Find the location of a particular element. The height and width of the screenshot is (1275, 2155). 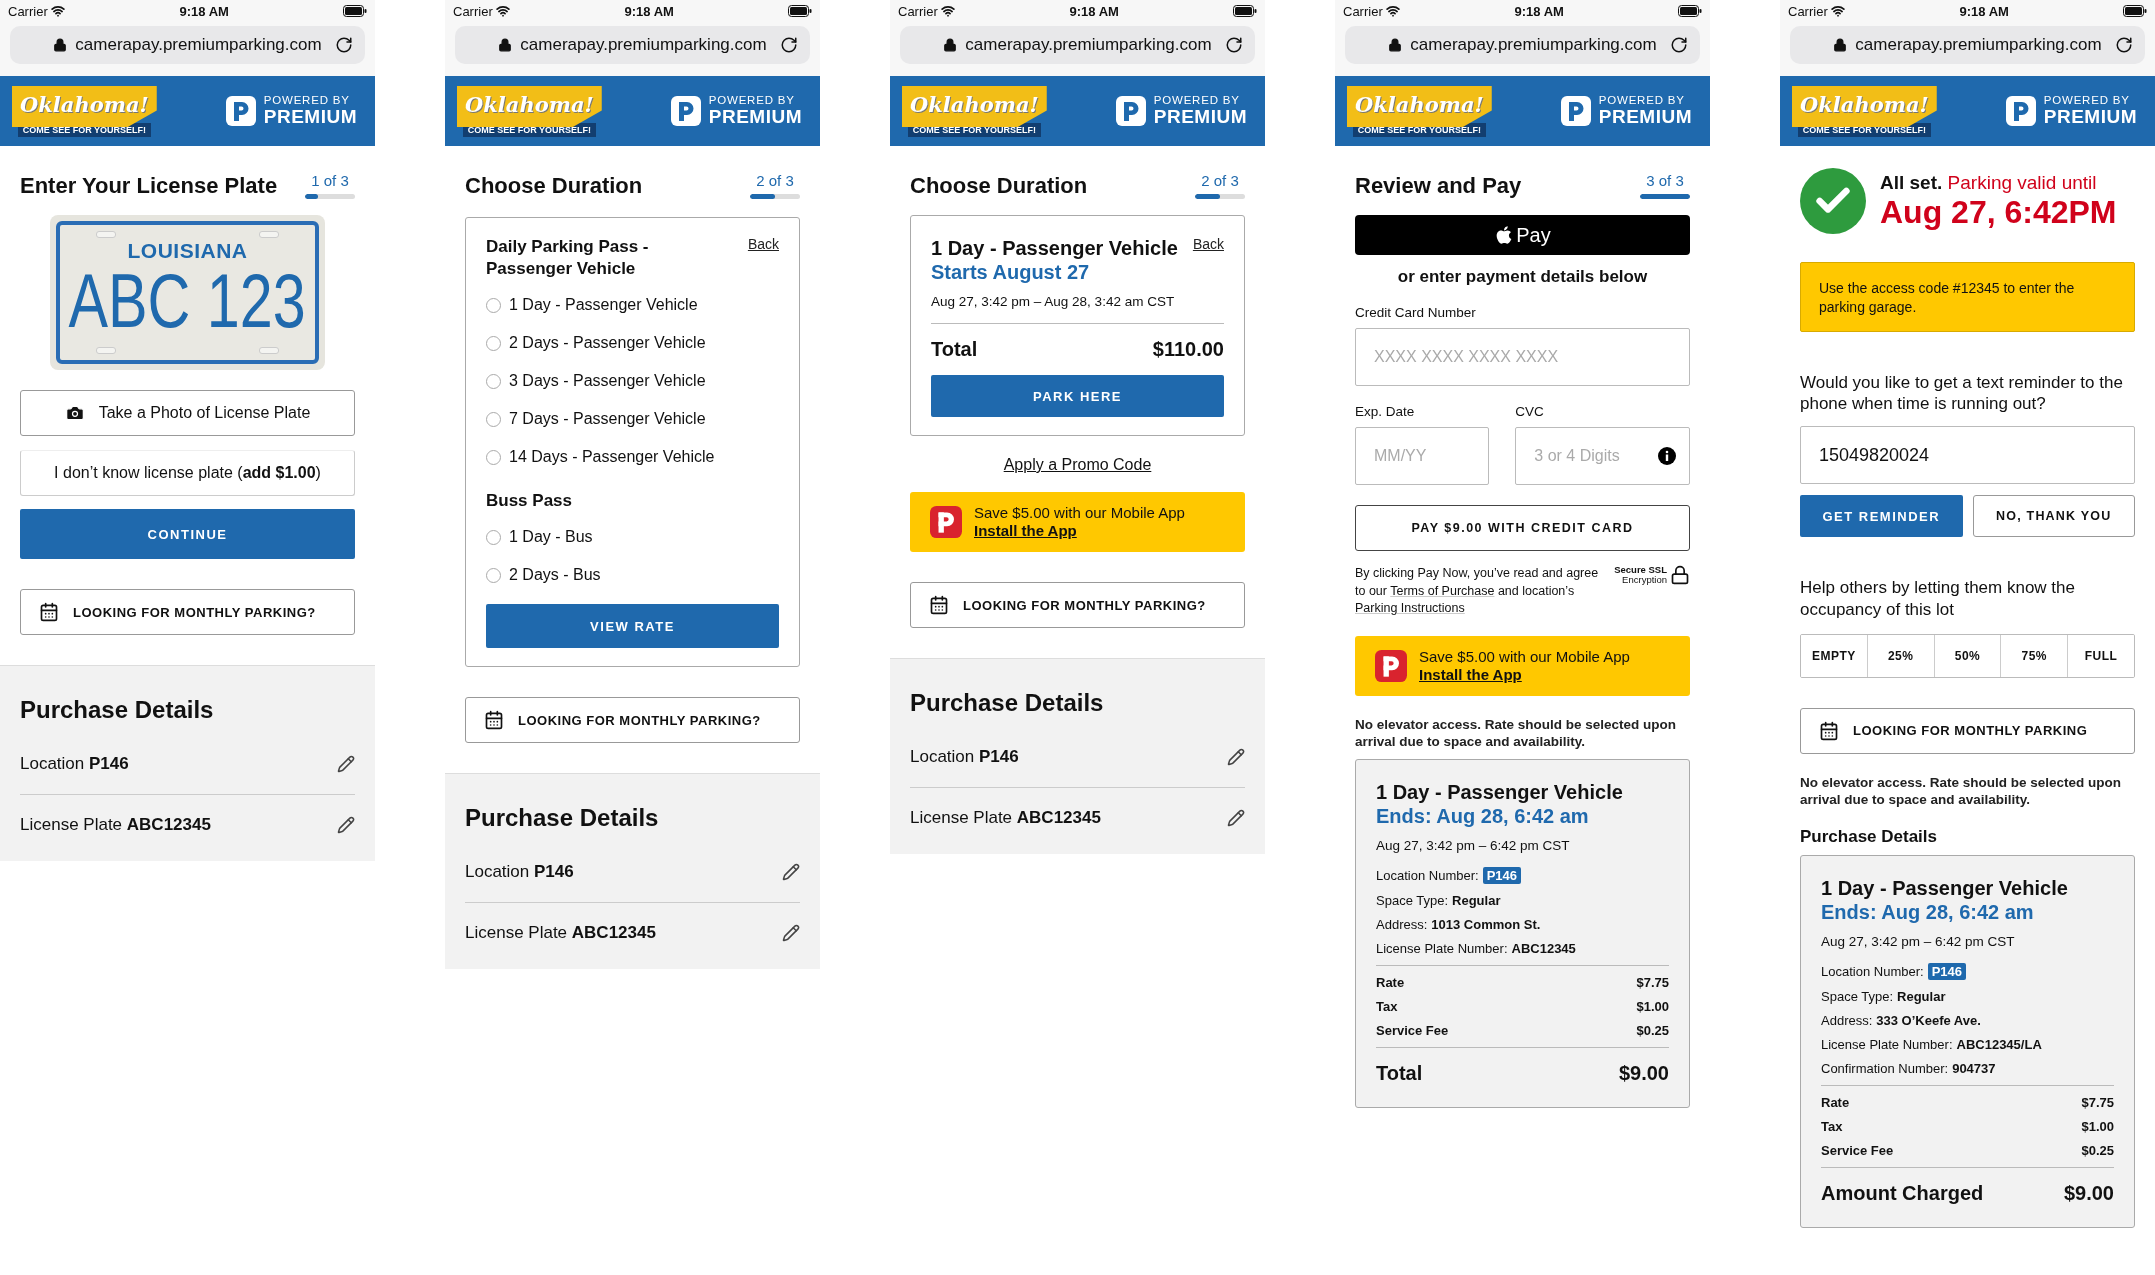

step-counter: 3 of 3 is located at coordinates (1665, 180).